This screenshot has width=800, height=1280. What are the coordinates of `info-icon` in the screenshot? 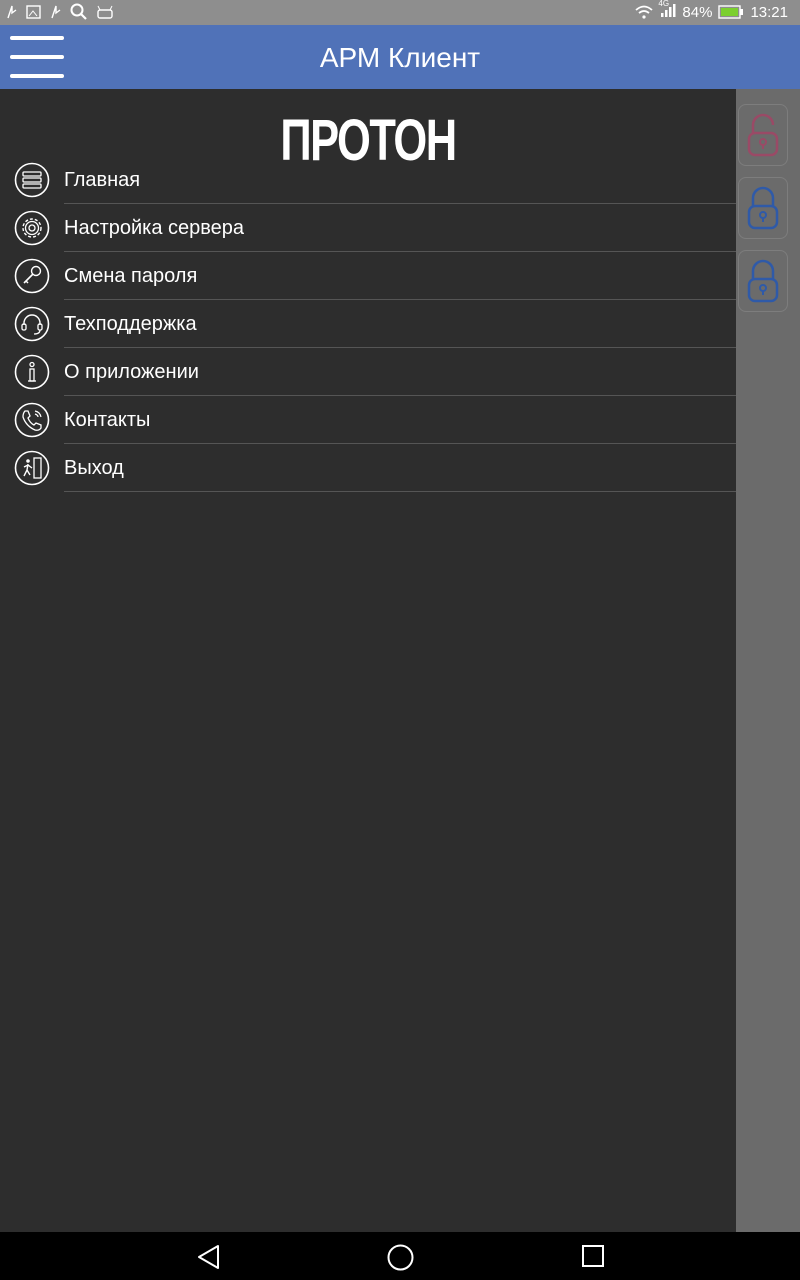 It's located at (32, 372).